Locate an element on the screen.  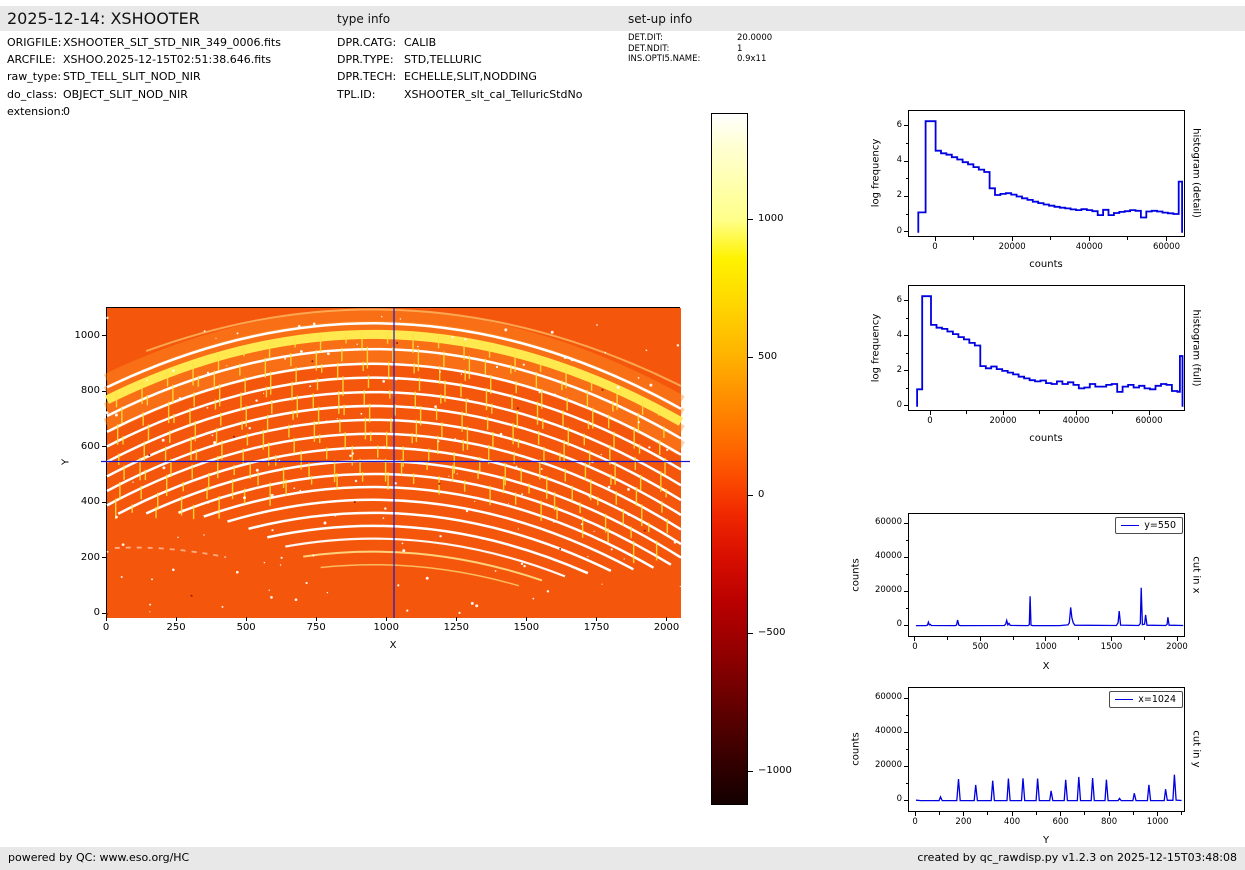
x-tick-label: 60000 is located at coordinates (1166, 247).